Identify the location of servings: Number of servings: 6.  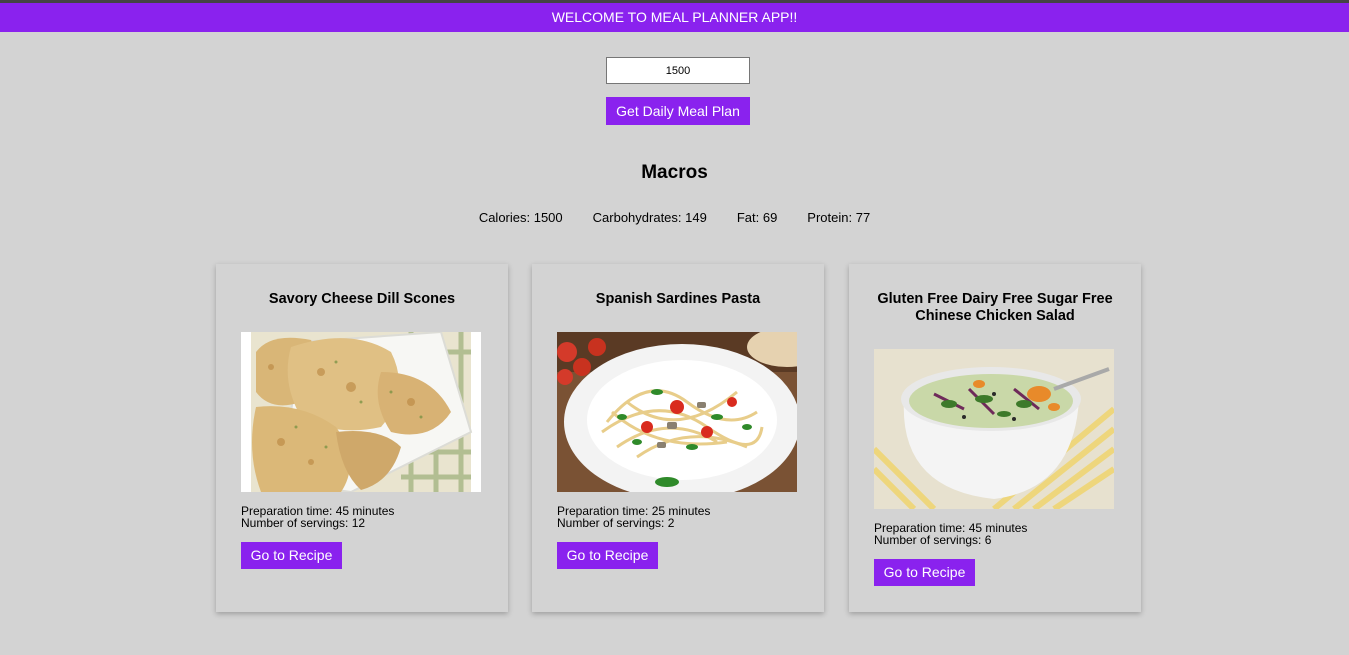
(933, 540).